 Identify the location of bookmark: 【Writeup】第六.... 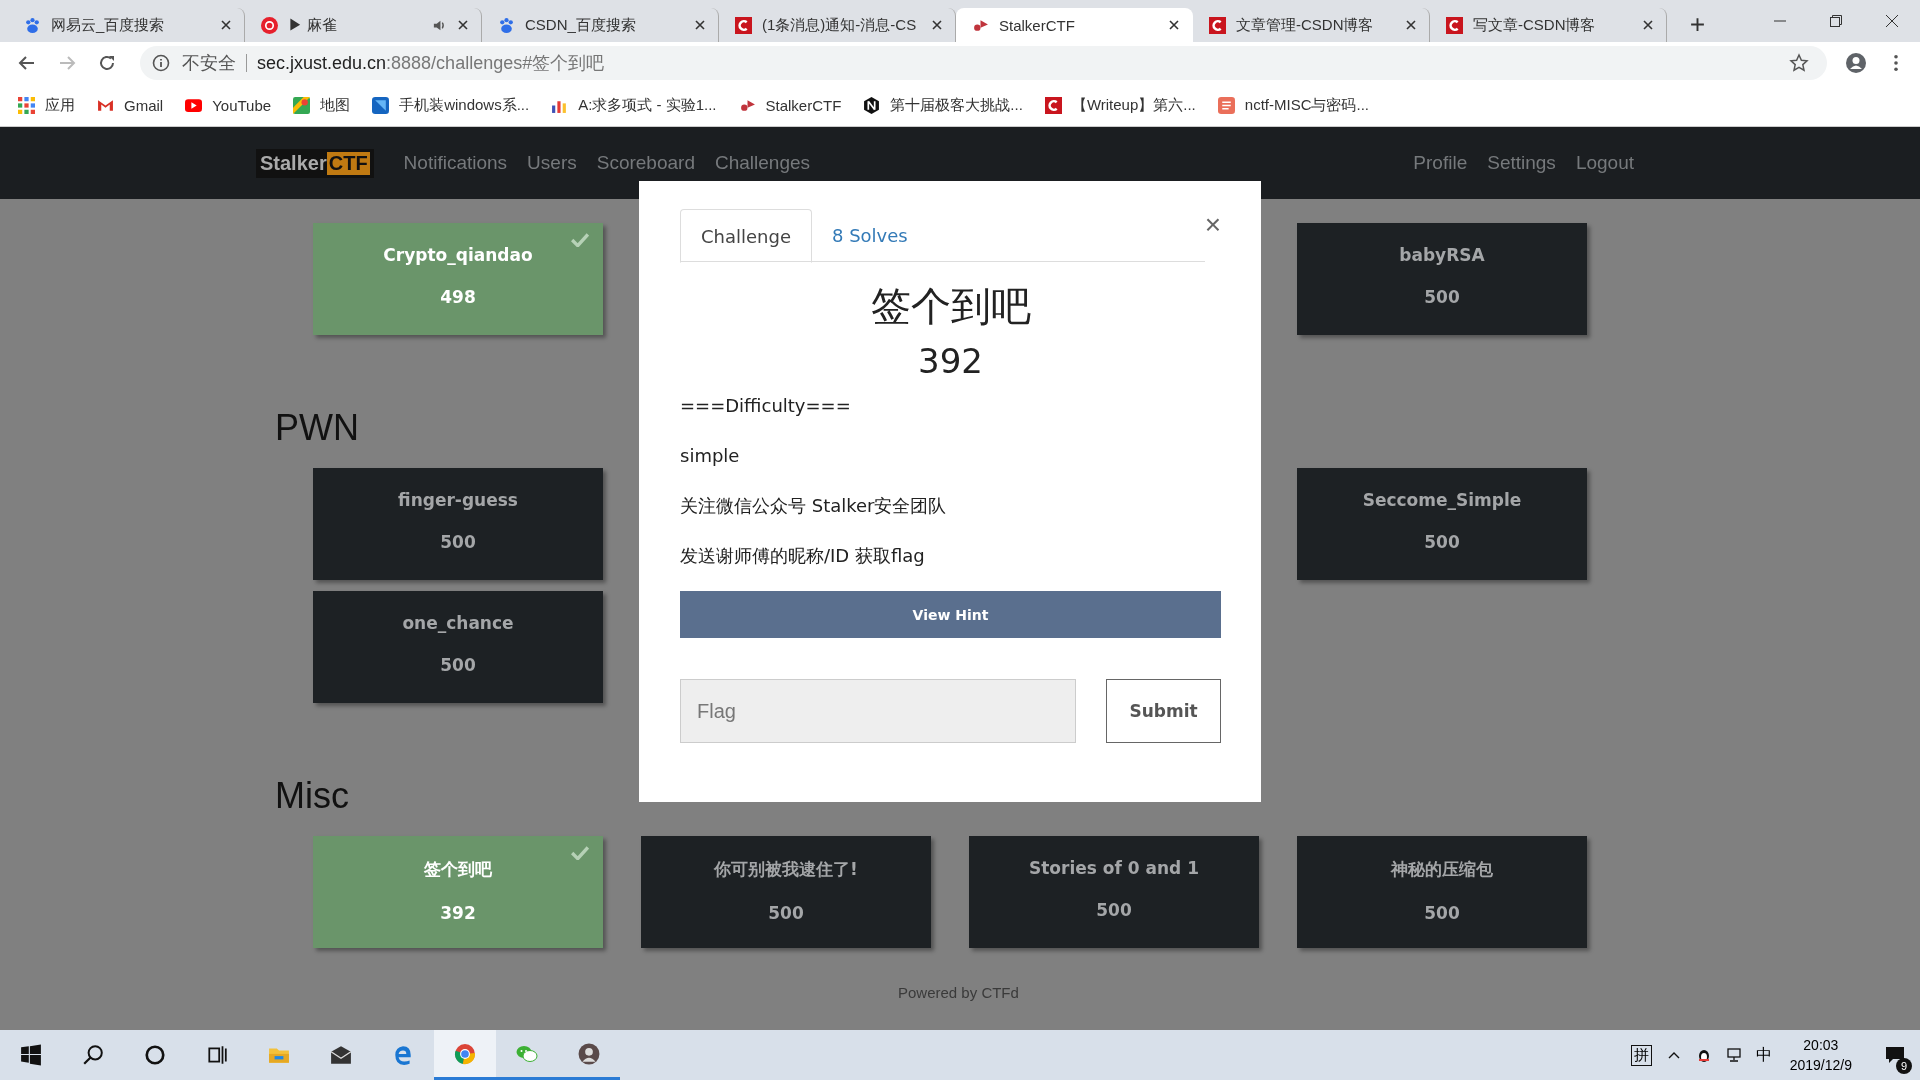
(1120, 105).